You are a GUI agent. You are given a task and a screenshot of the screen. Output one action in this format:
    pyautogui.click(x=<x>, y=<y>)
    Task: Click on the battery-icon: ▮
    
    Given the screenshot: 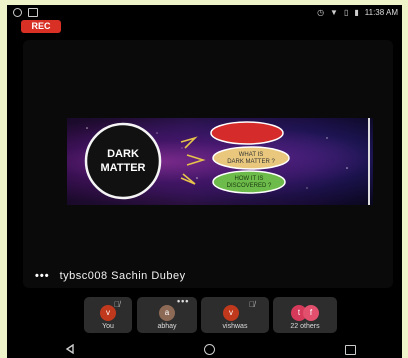 What is the action you would take?
    pyautogui.click(x=356, y=12)
    